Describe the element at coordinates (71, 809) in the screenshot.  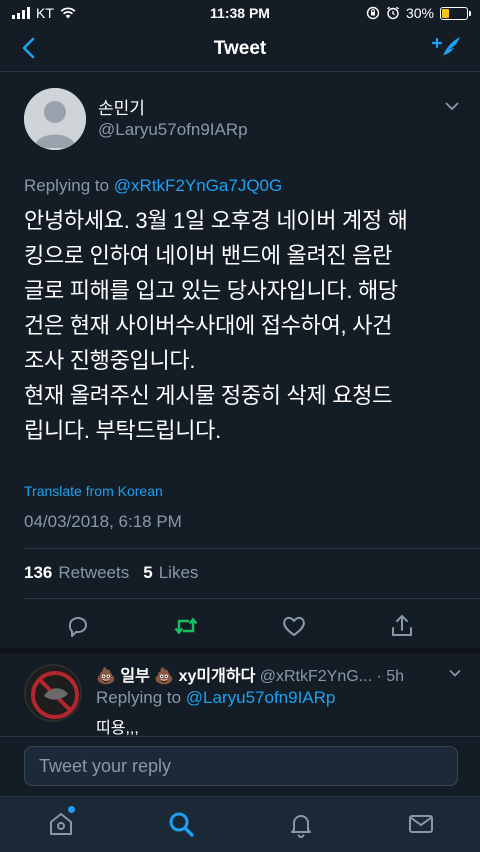
I see `notification-dot` at that location.